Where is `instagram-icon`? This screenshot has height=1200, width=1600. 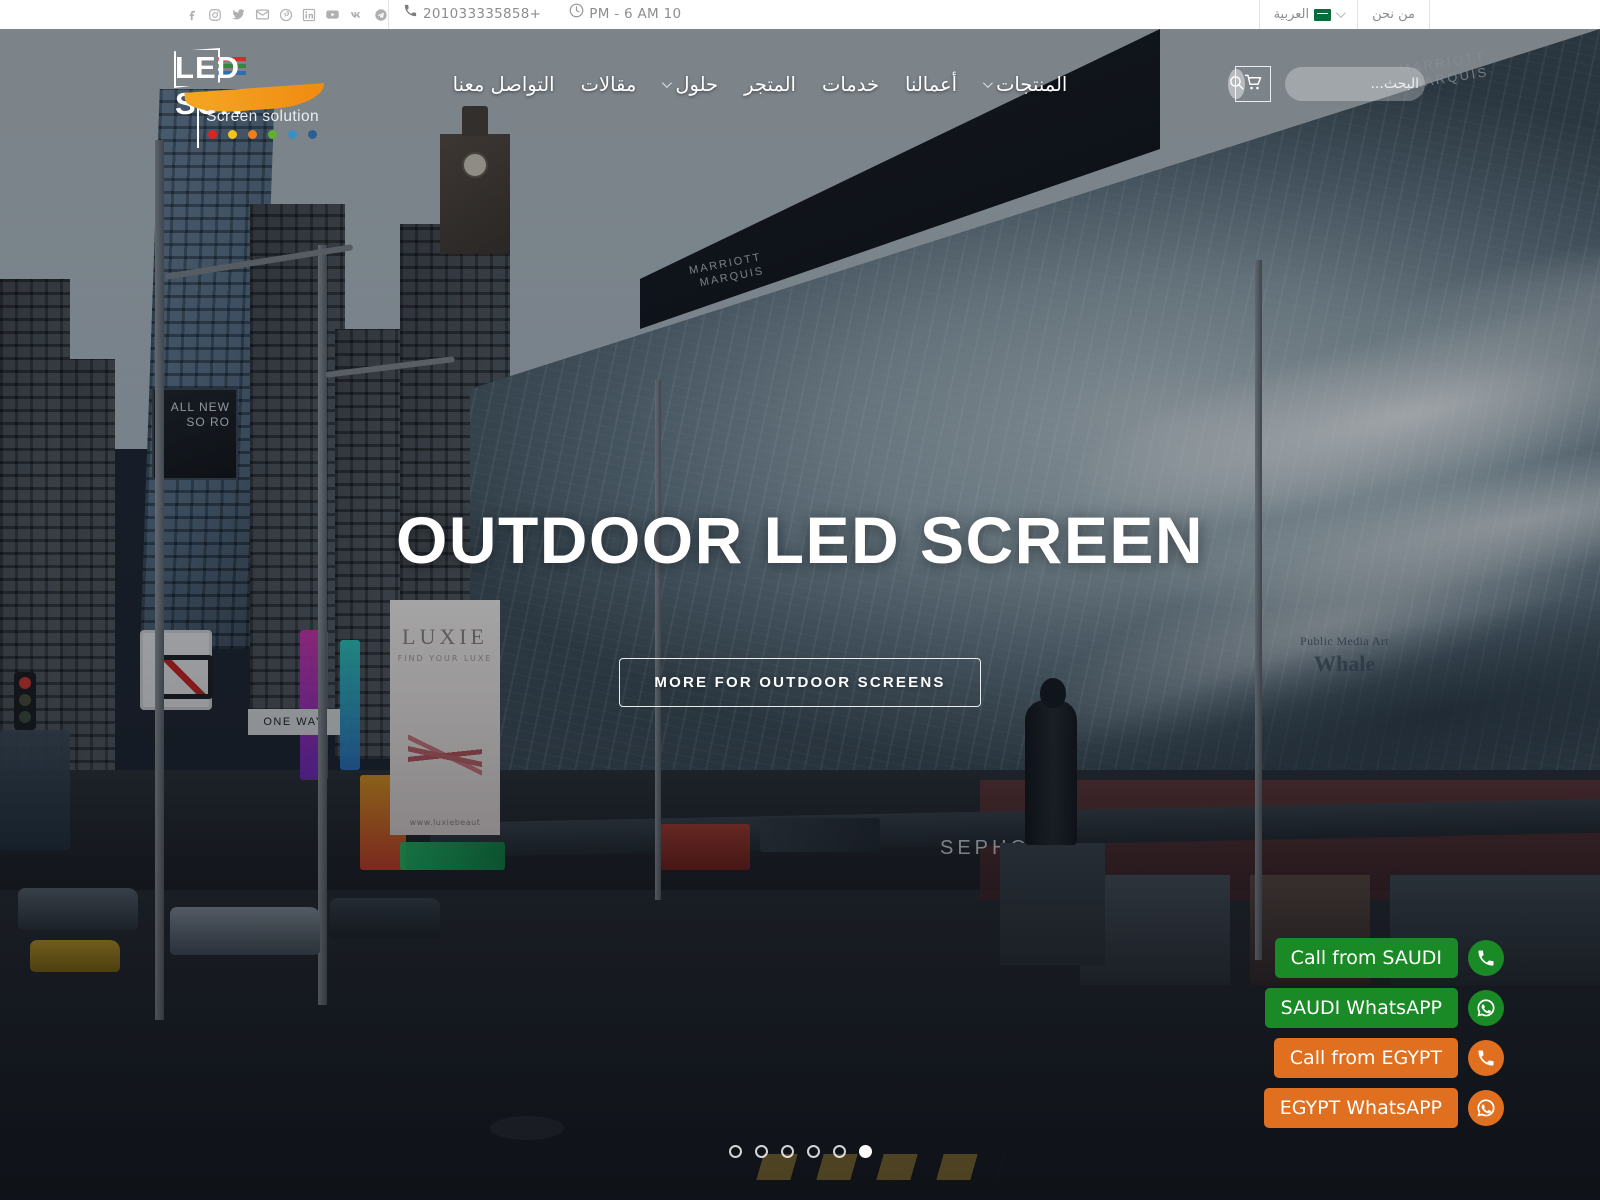
instagram-icon is located at coordinates (215, 15).